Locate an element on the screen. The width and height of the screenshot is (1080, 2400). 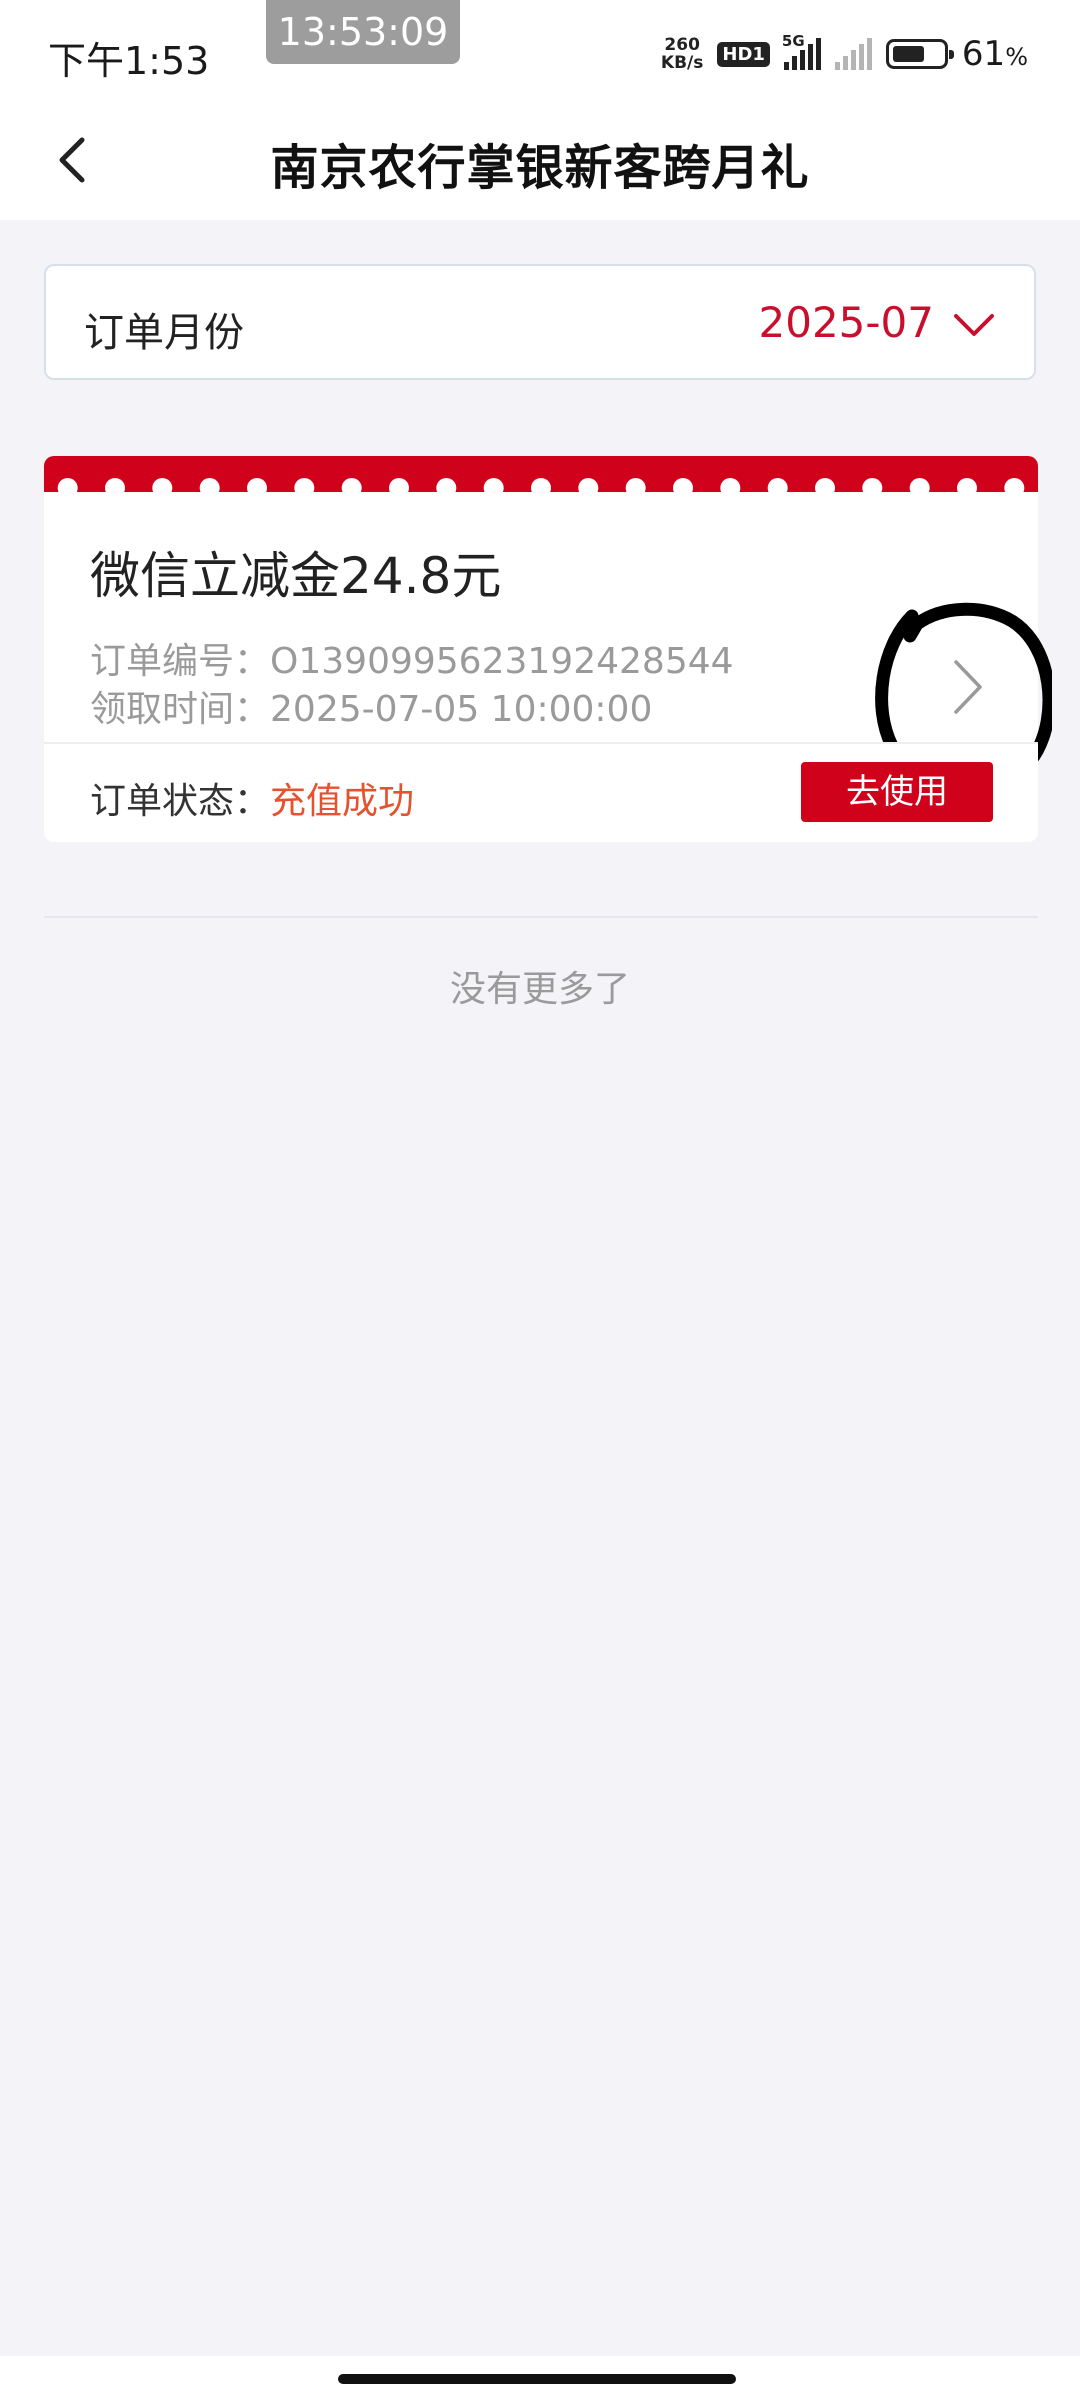
chevron-down-icon is located at coordinates (974, 326).